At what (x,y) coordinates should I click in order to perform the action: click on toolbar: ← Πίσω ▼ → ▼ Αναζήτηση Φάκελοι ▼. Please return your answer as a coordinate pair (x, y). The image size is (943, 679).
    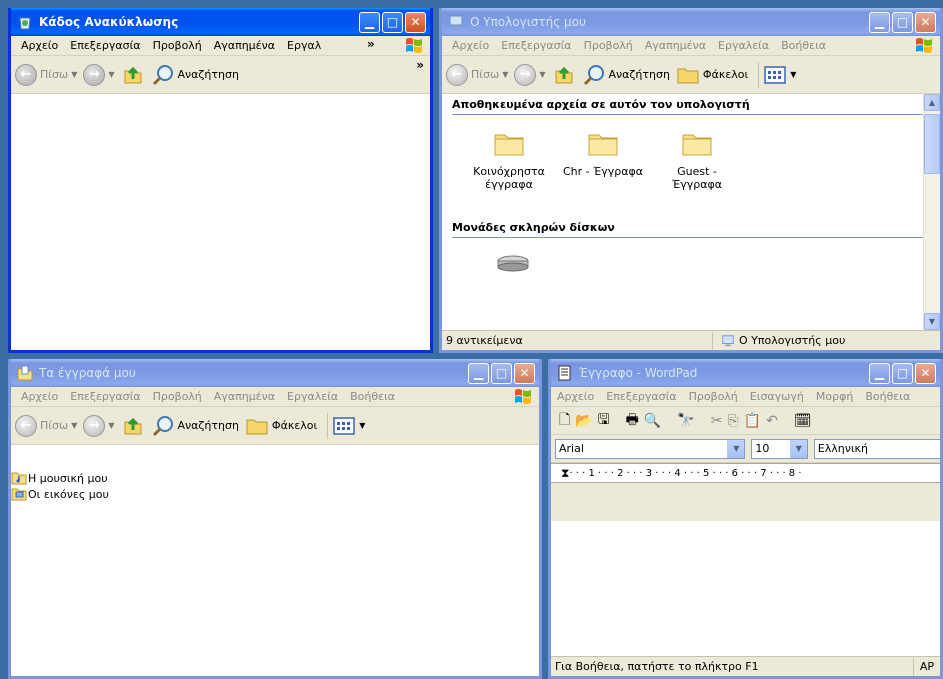
    Looking at the image, I should click on (691, 75).